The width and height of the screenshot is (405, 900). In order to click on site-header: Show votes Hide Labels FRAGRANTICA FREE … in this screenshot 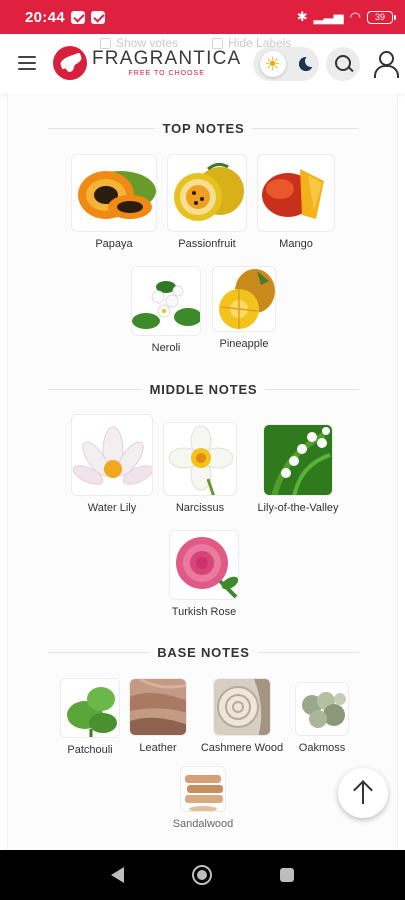, I will do `click(202, 64)`.